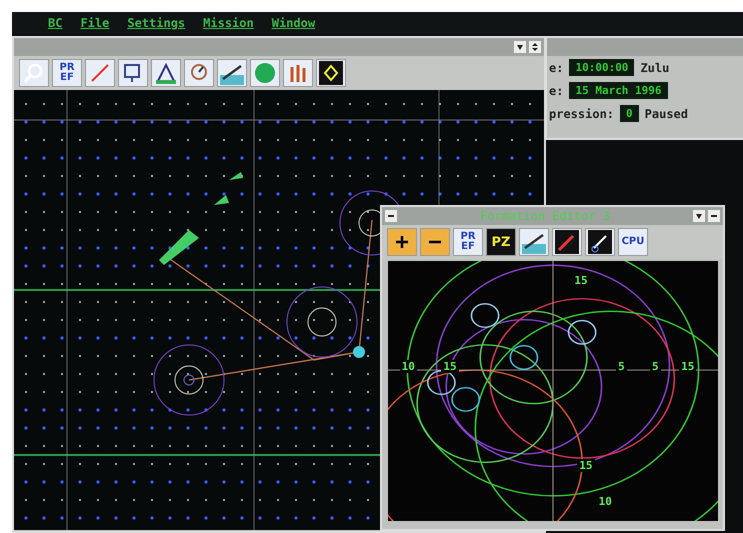 This screenshot has height=533, width=743. I want to click on minimize-button, so click(699, 216).